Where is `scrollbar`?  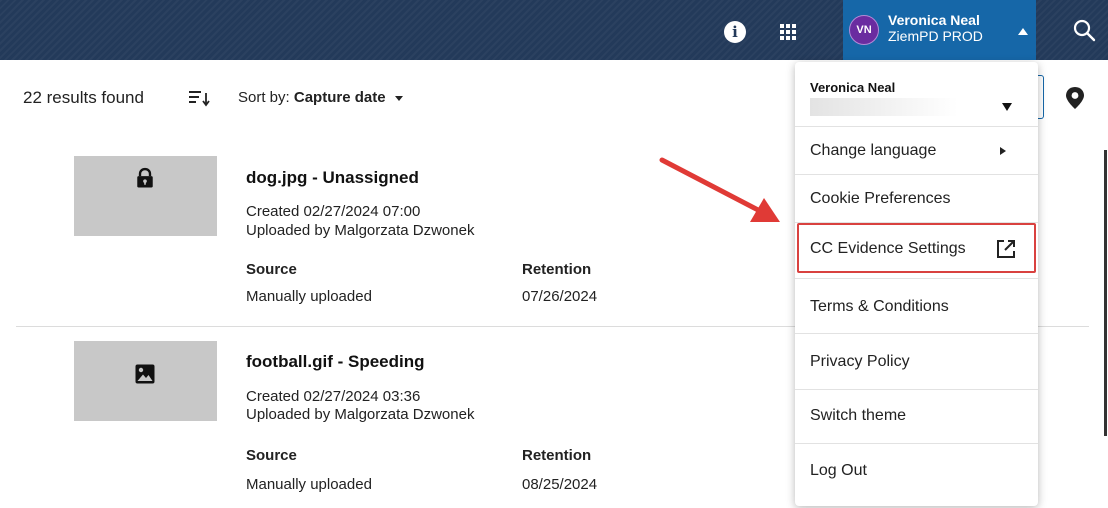
scrollbar is located at coordinates (1105, 293).